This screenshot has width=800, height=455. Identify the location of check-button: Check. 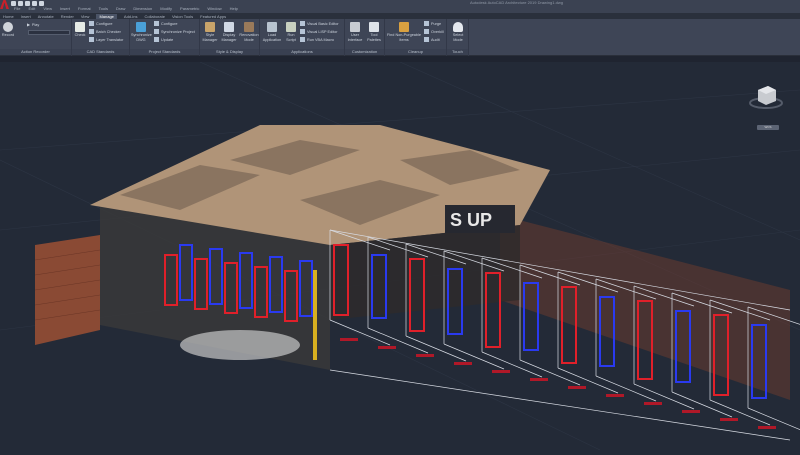
(80, 30).